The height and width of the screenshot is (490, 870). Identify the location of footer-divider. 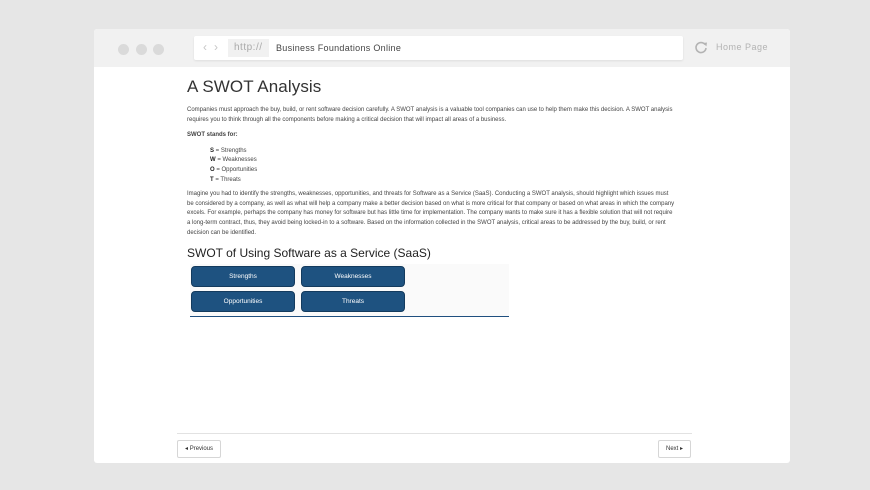
(434, 433).